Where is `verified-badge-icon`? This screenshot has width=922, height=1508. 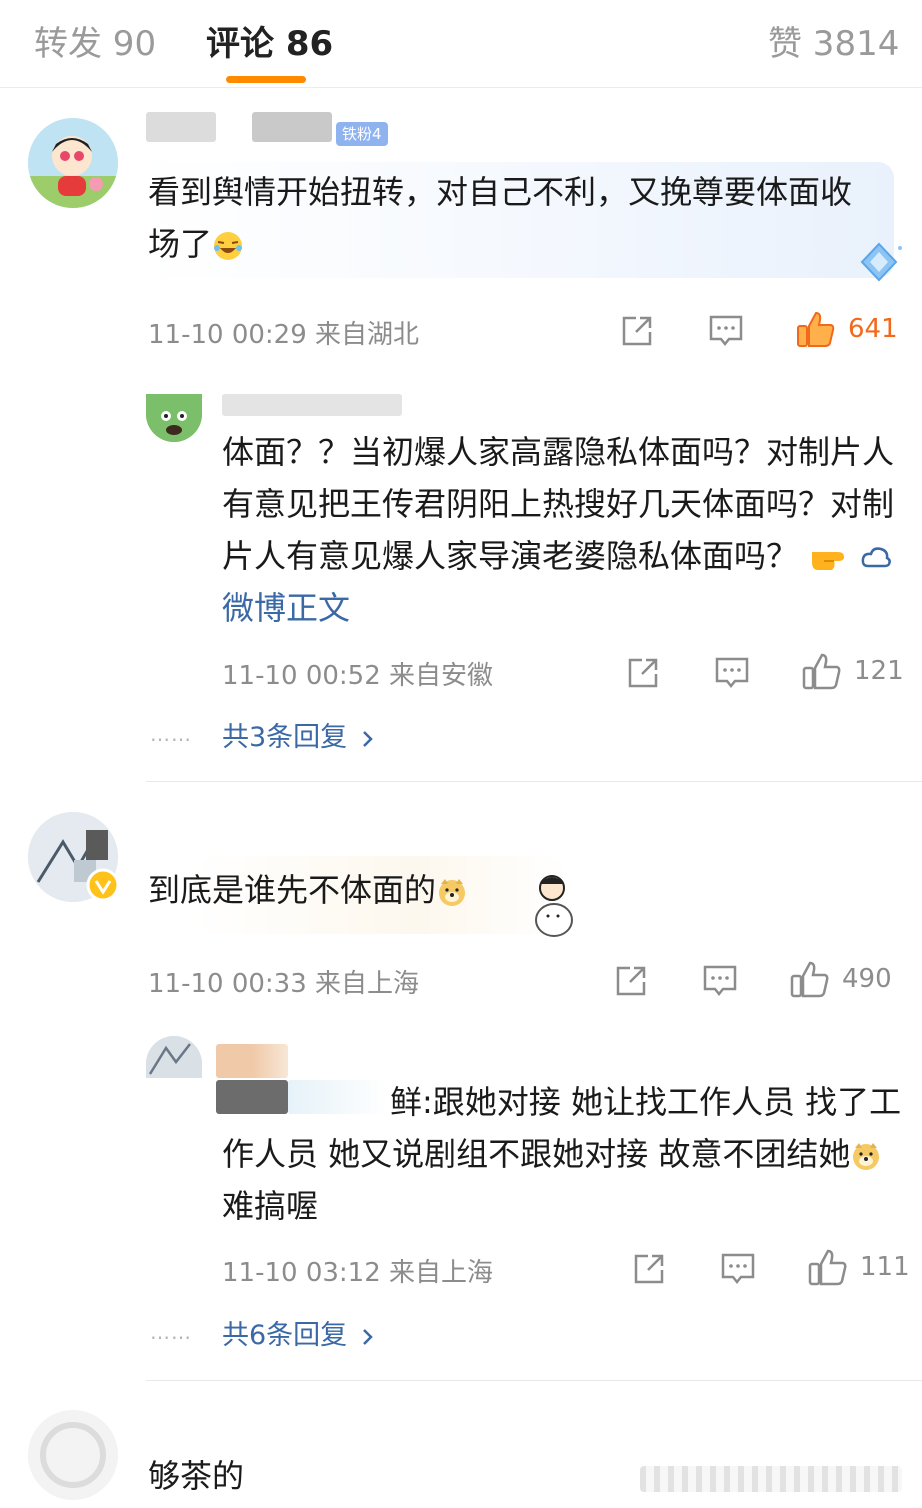 verified-badge-icon is located at coordinates (103, 885).